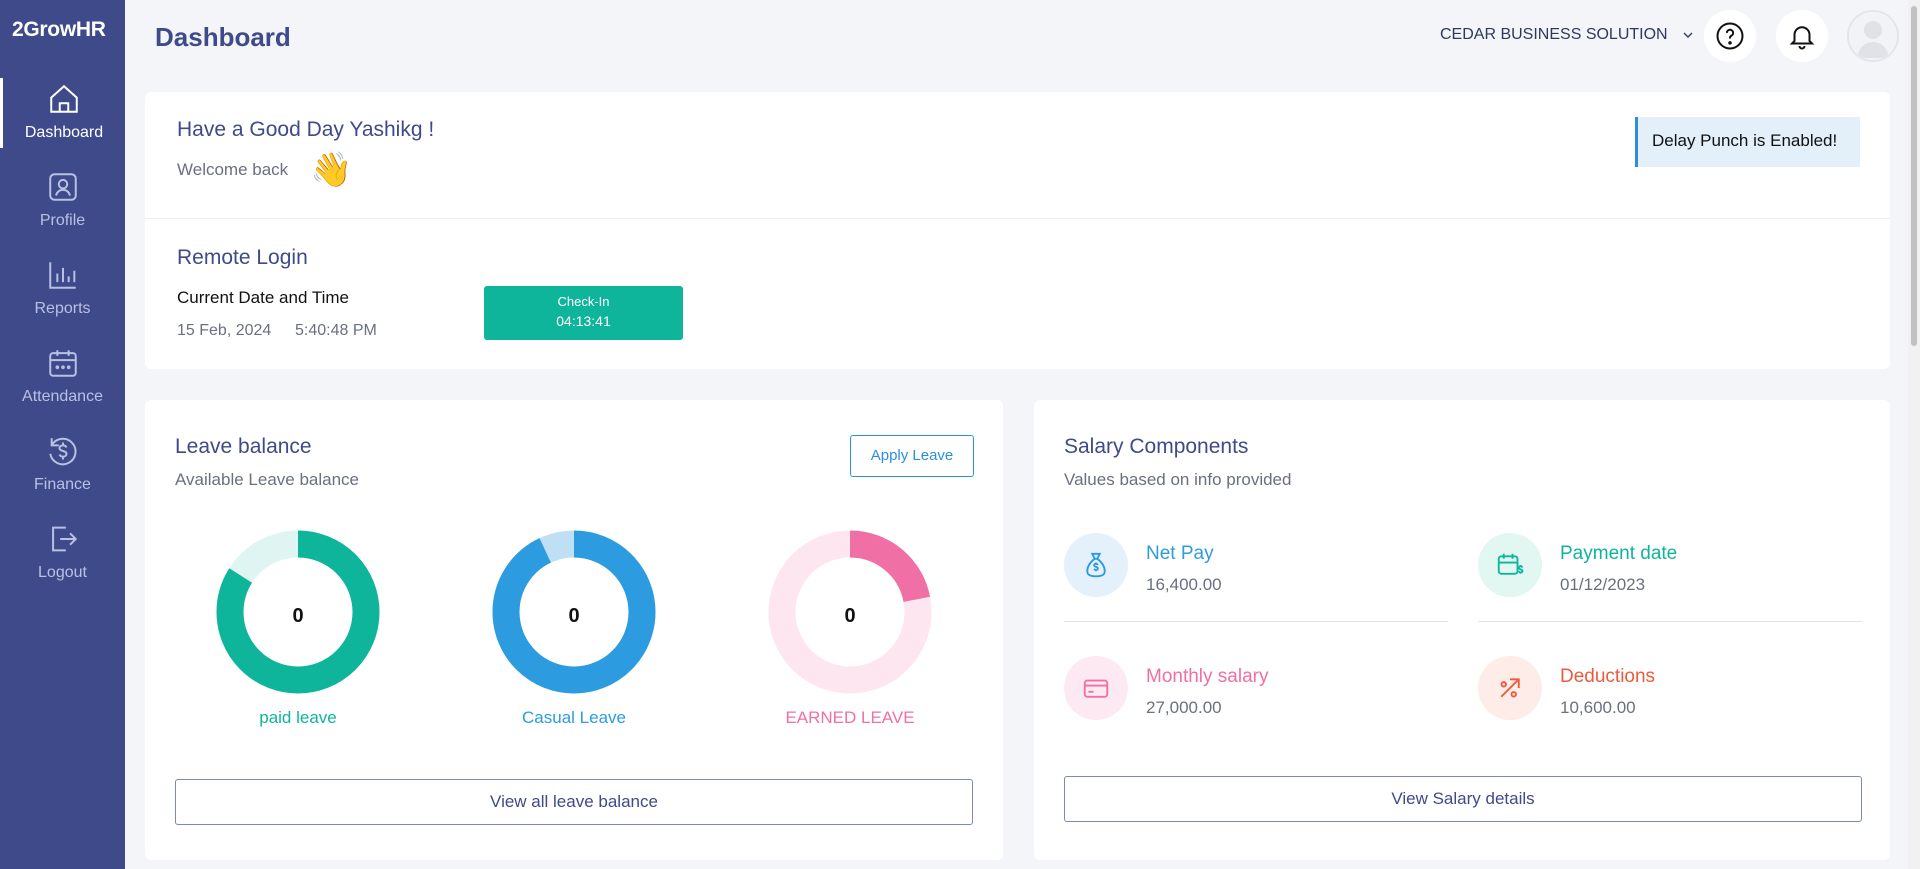  What do you see at coordinates (1096, 565) in the screenshot?
I see `money-bag-icon` at bounding box center [1096, 565].